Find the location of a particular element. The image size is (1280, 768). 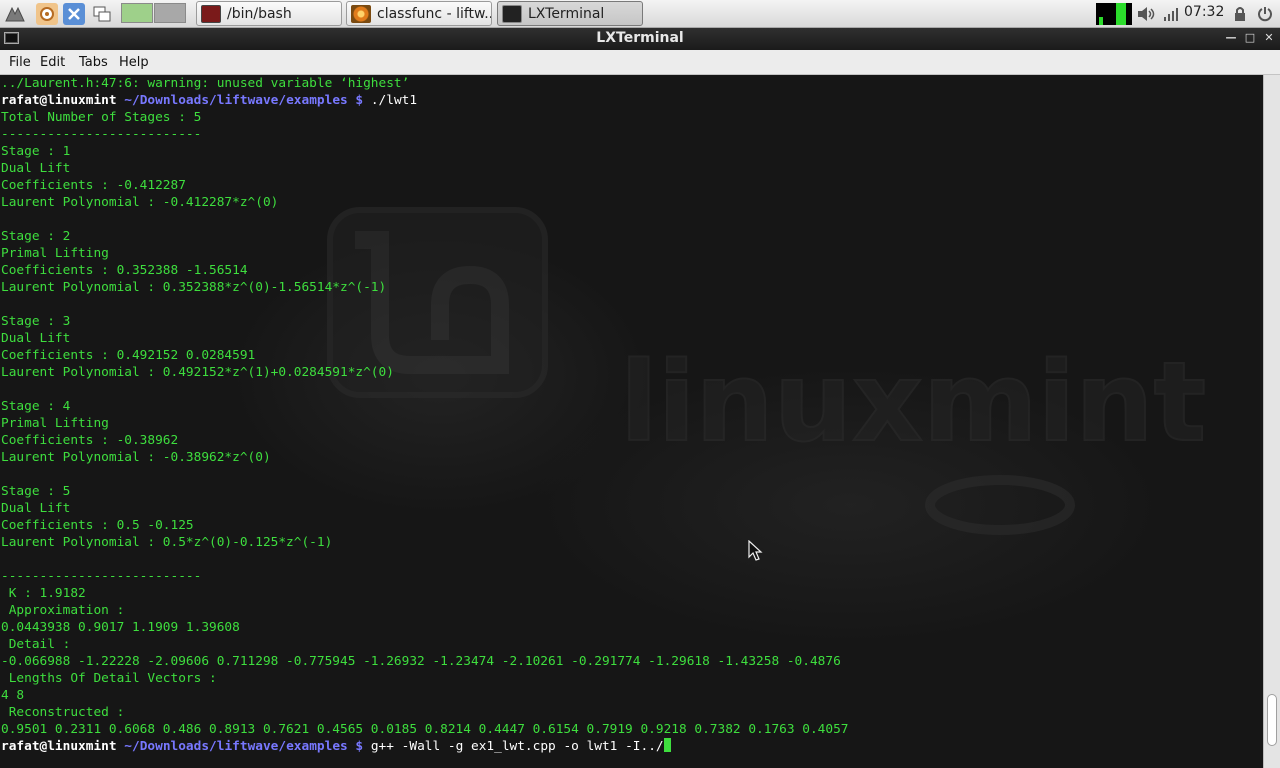

prompt-command: g++ -Wall -g ex1_lwt.cpp -o lwt1 -I../ is located at coordinates (513, 746).